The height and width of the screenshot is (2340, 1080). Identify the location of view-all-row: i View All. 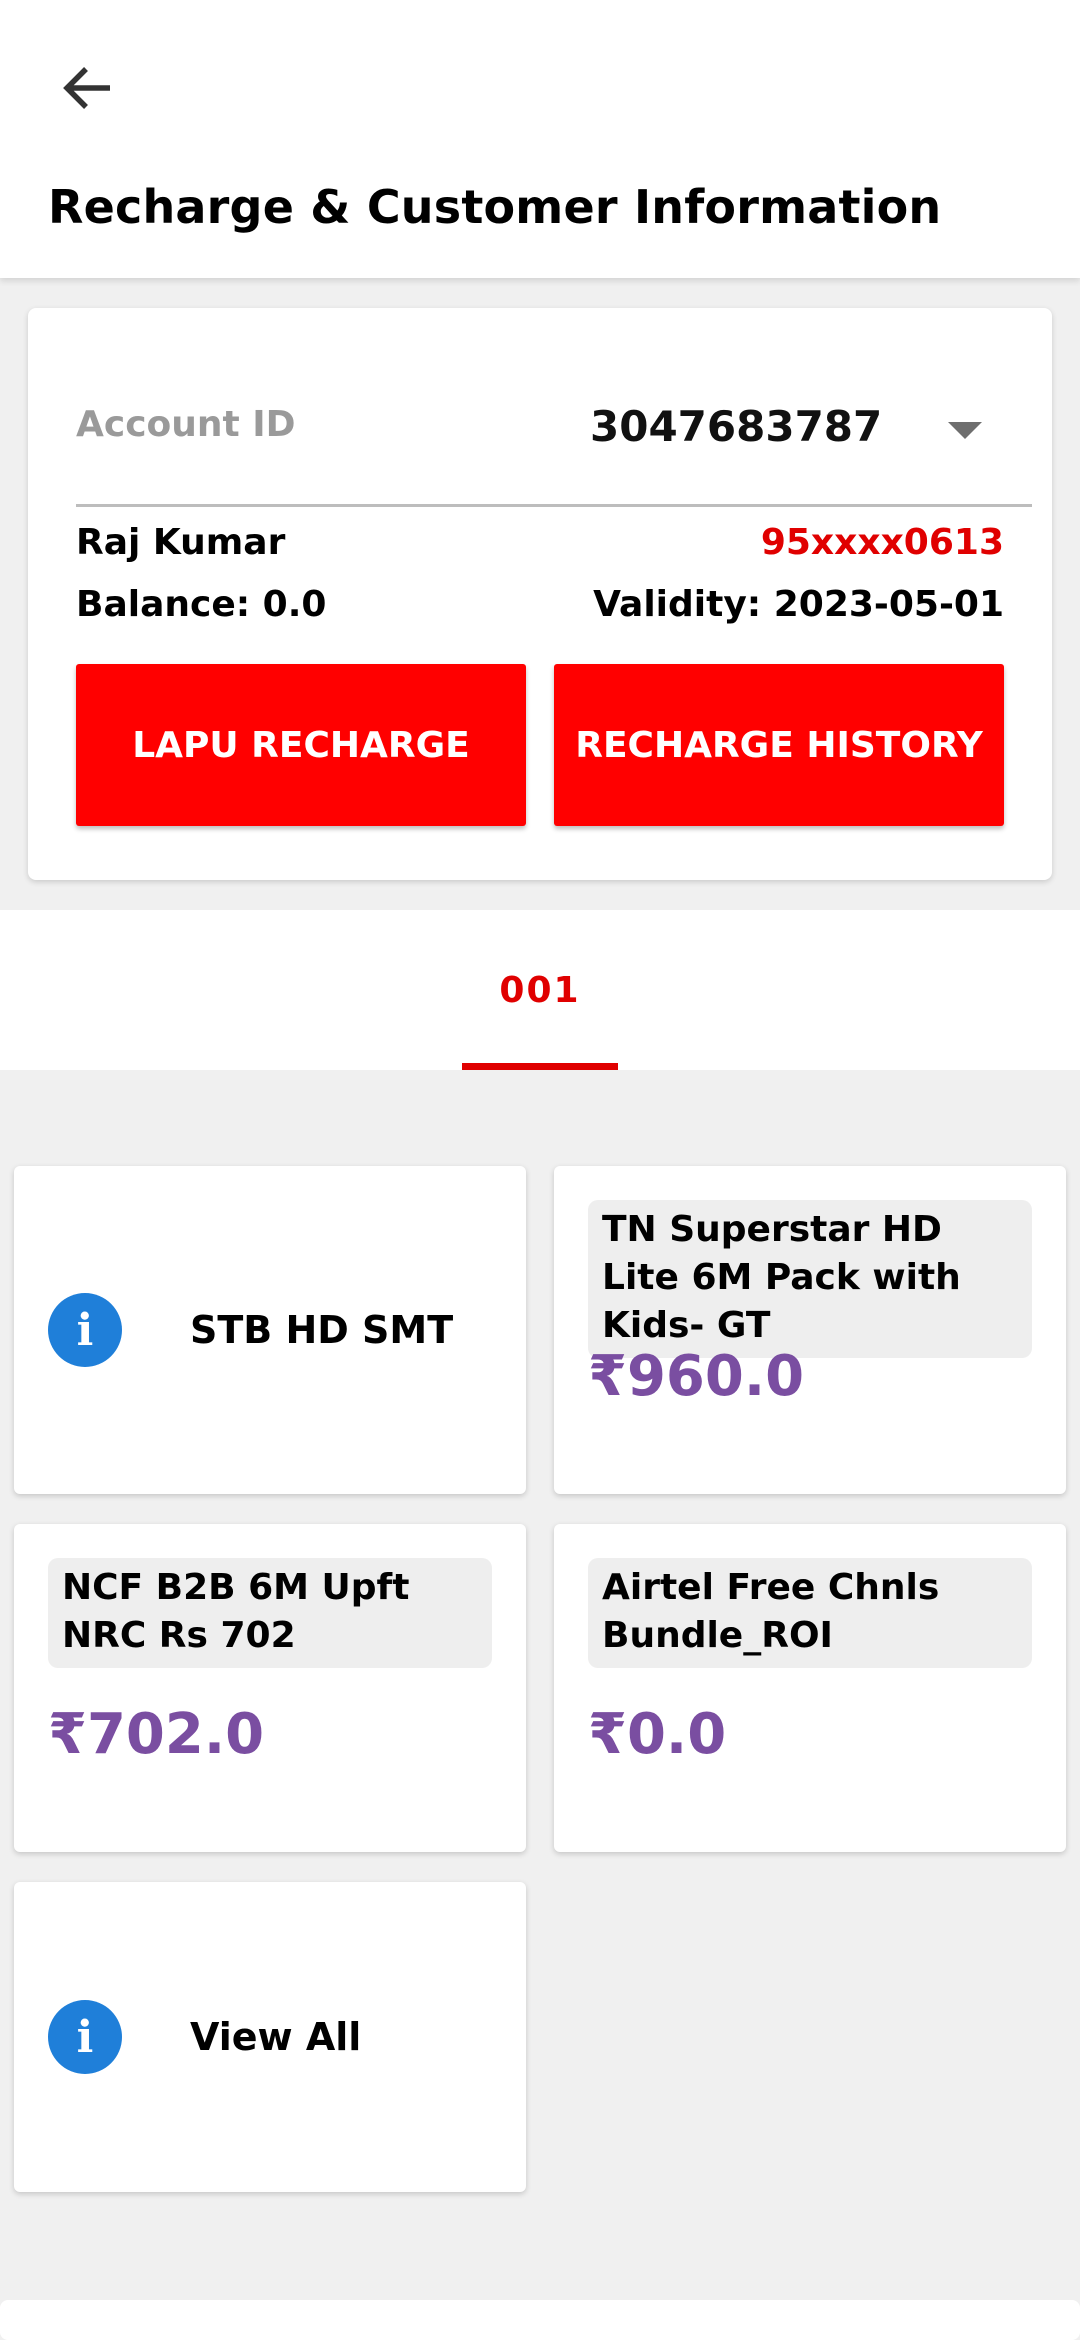
(204, 2037).